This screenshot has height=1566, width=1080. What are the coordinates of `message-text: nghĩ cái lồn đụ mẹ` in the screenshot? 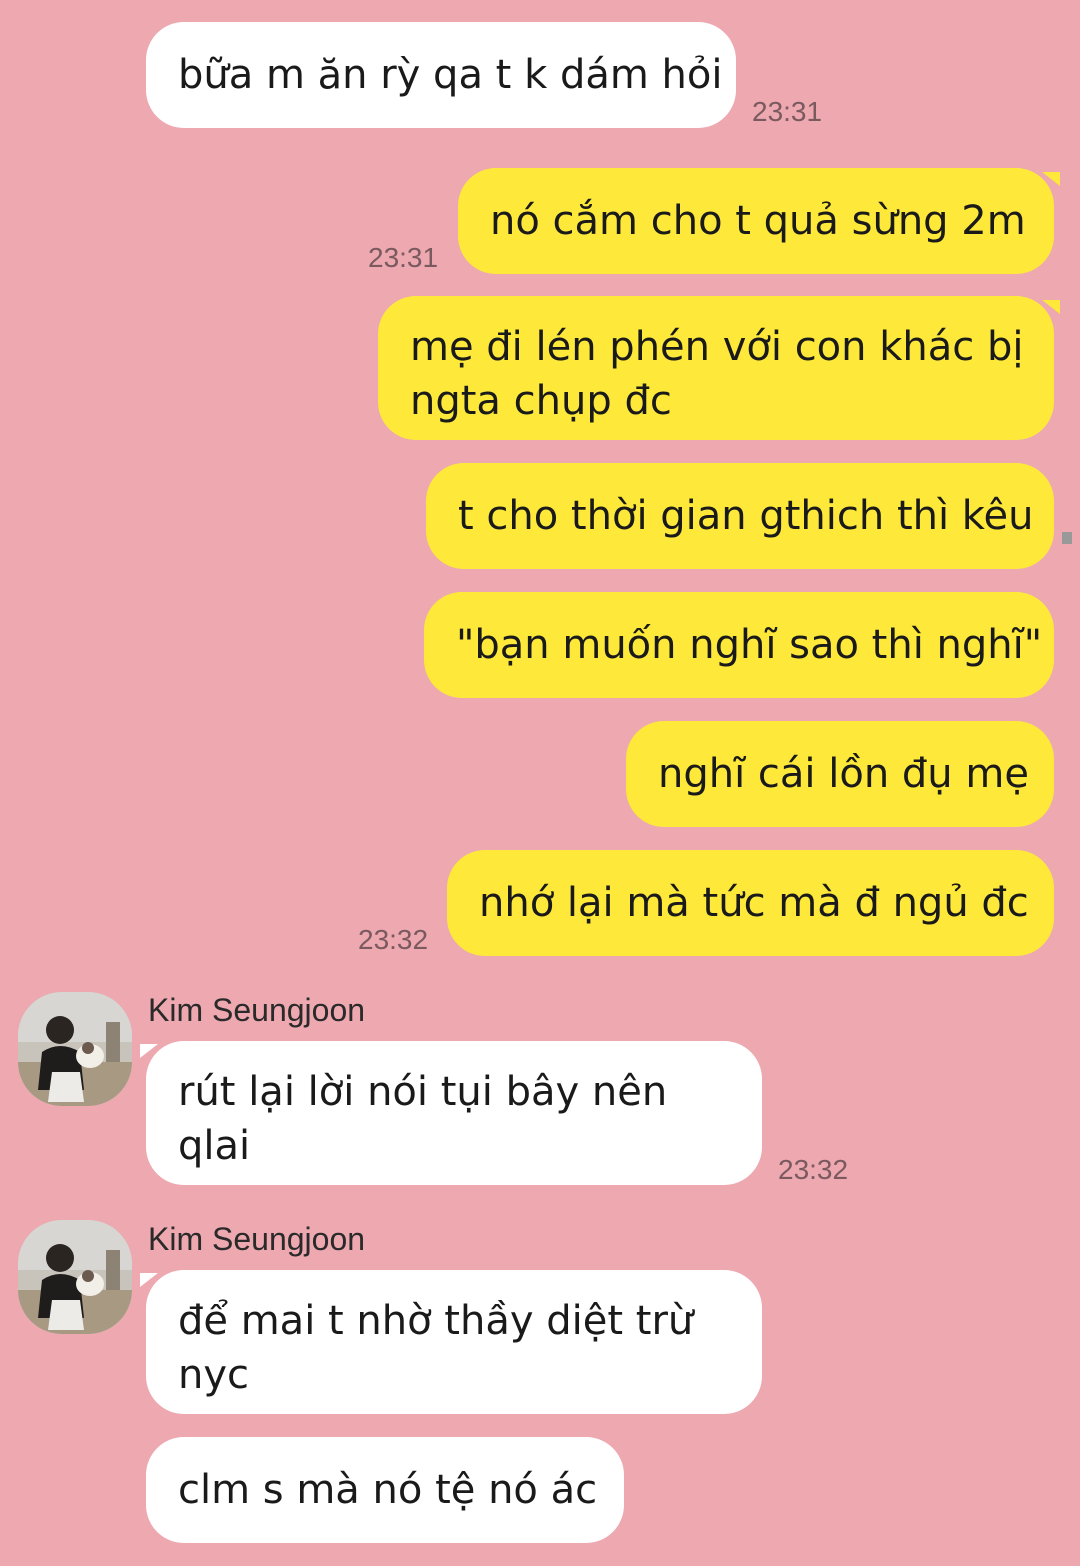 It's located at (843, 774).